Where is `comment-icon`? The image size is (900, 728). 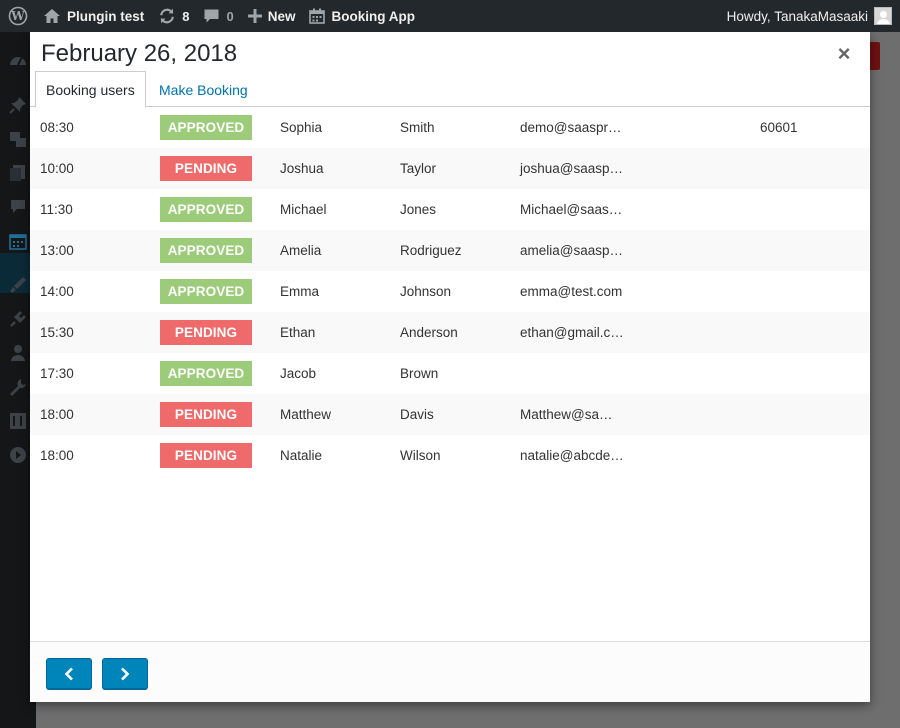
comment-icon is located at coordinates (211, 16).